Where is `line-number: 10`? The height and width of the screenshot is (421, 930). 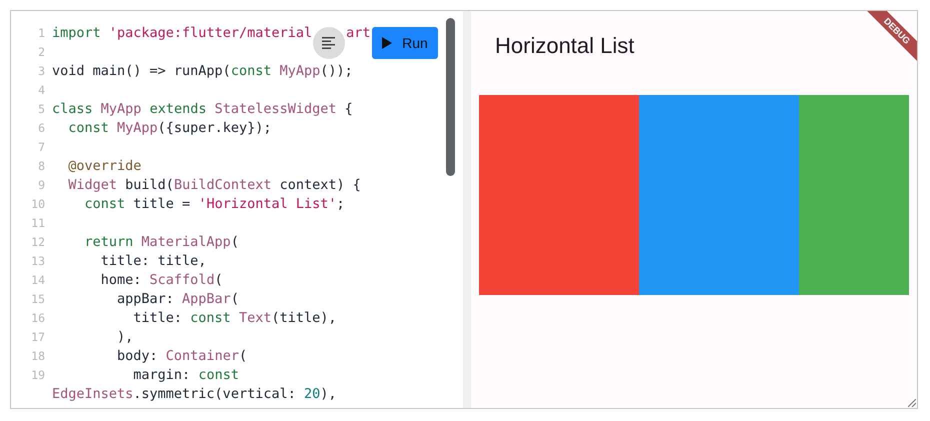 line-number: 10 is located at coordinates (38, 204).